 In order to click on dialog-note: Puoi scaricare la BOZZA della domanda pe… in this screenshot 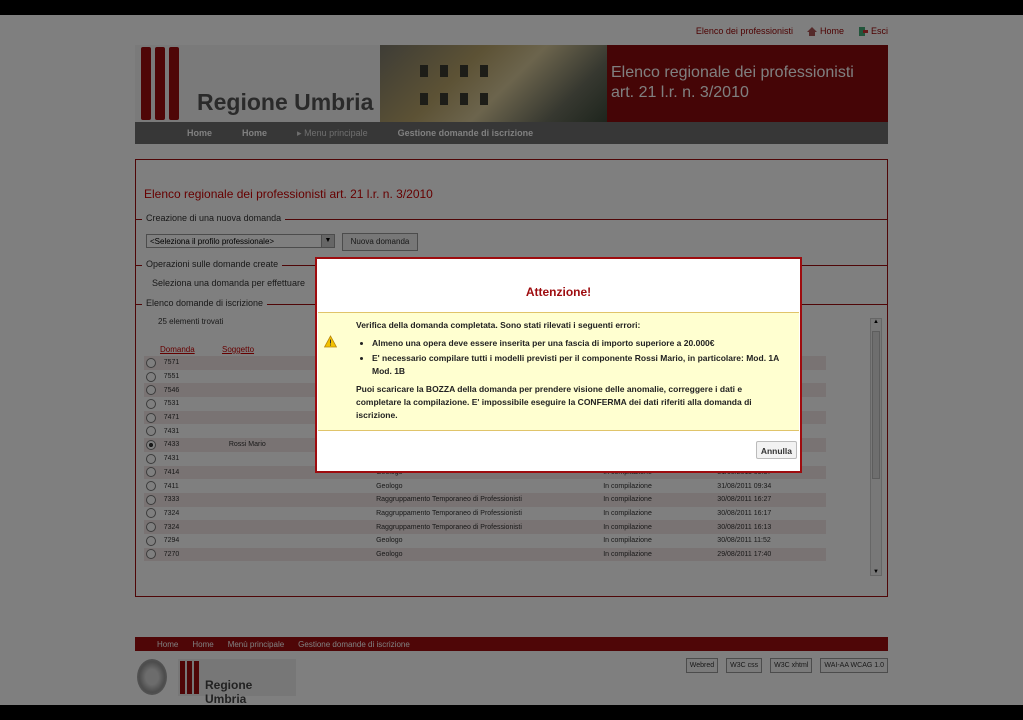, I will do `click(554, 402)`.